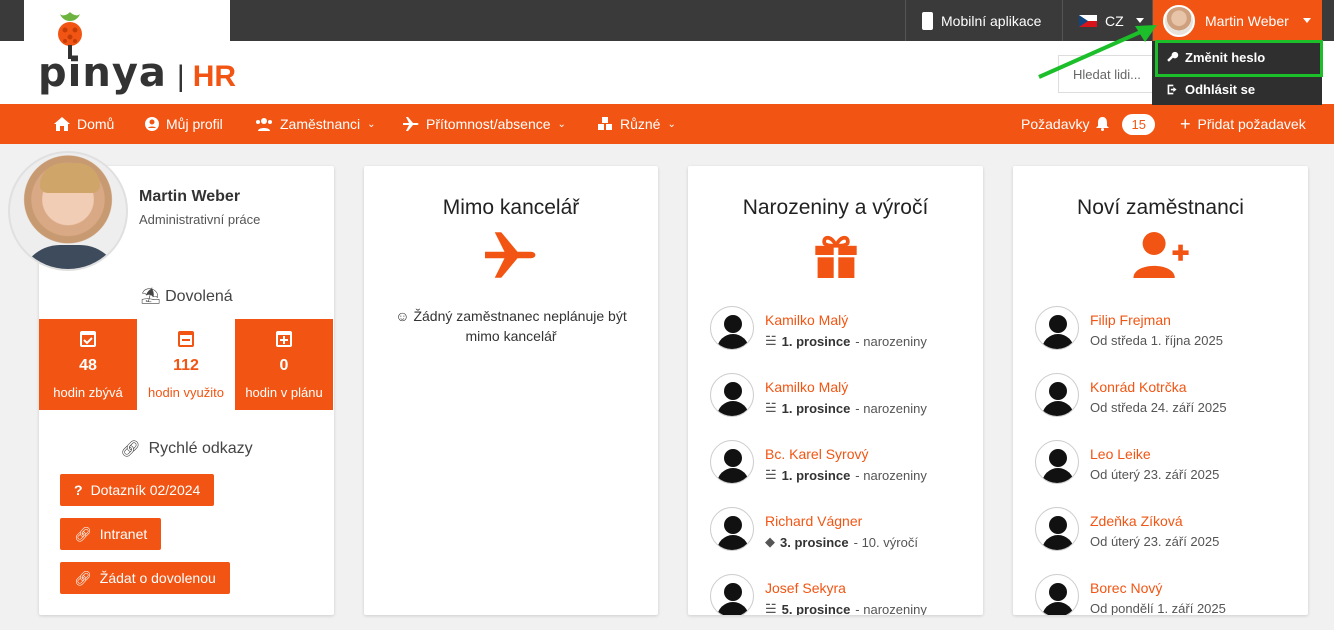  I want to click on person-detail: ◆ 3. prosince - 10. výročí, so click(841, 542).